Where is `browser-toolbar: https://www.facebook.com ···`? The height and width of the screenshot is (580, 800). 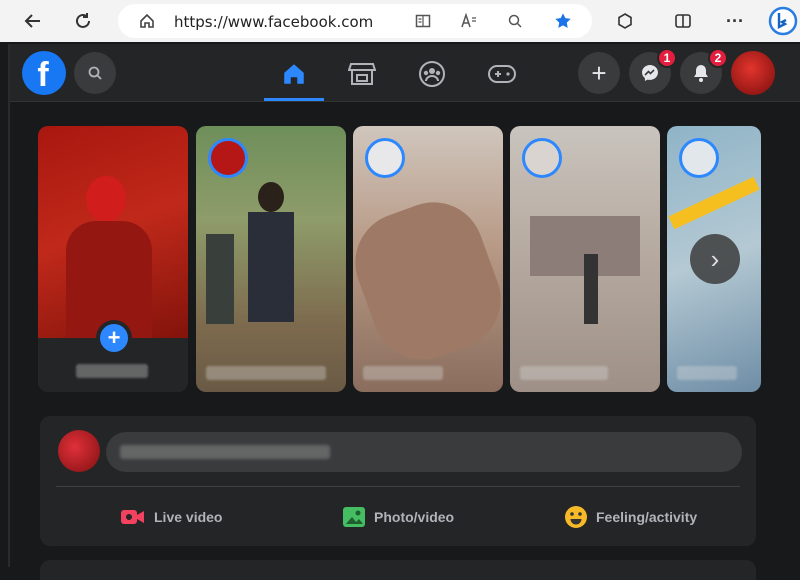
browser-toolbar: https://www.facebook.com ··· is located at coordinates (400, 21).